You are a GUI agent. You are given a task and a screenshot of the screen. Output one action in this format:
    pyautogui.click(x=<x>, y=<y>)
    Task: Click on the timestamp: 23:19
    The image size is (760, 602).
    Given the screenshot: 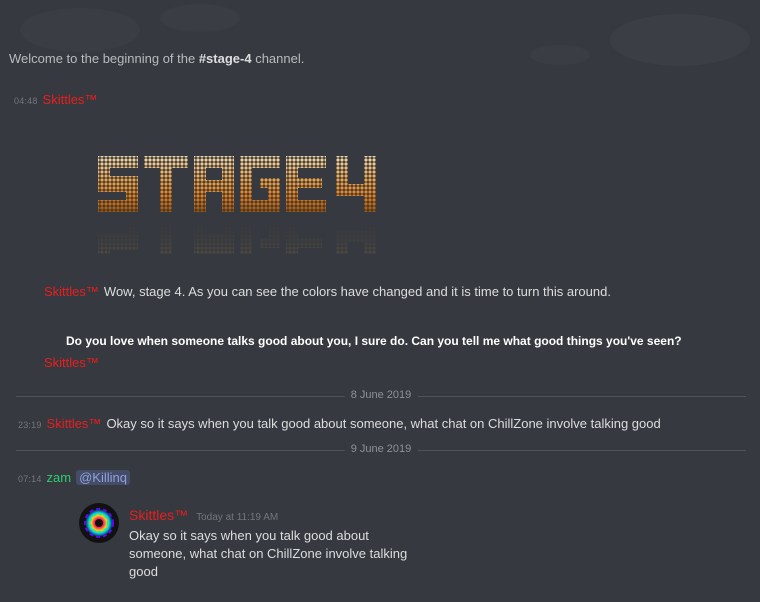 What is the action you would take?
    pyautogui.click(x=30, y=425)
    